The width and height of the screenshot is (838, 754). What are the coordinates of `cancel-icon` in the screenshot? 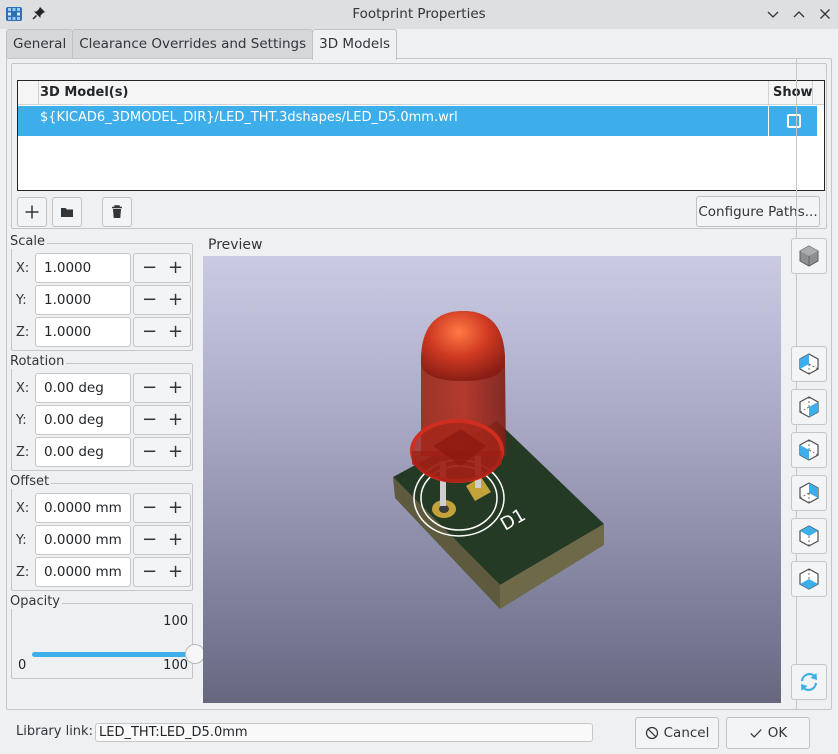 It's located at (651, 733).